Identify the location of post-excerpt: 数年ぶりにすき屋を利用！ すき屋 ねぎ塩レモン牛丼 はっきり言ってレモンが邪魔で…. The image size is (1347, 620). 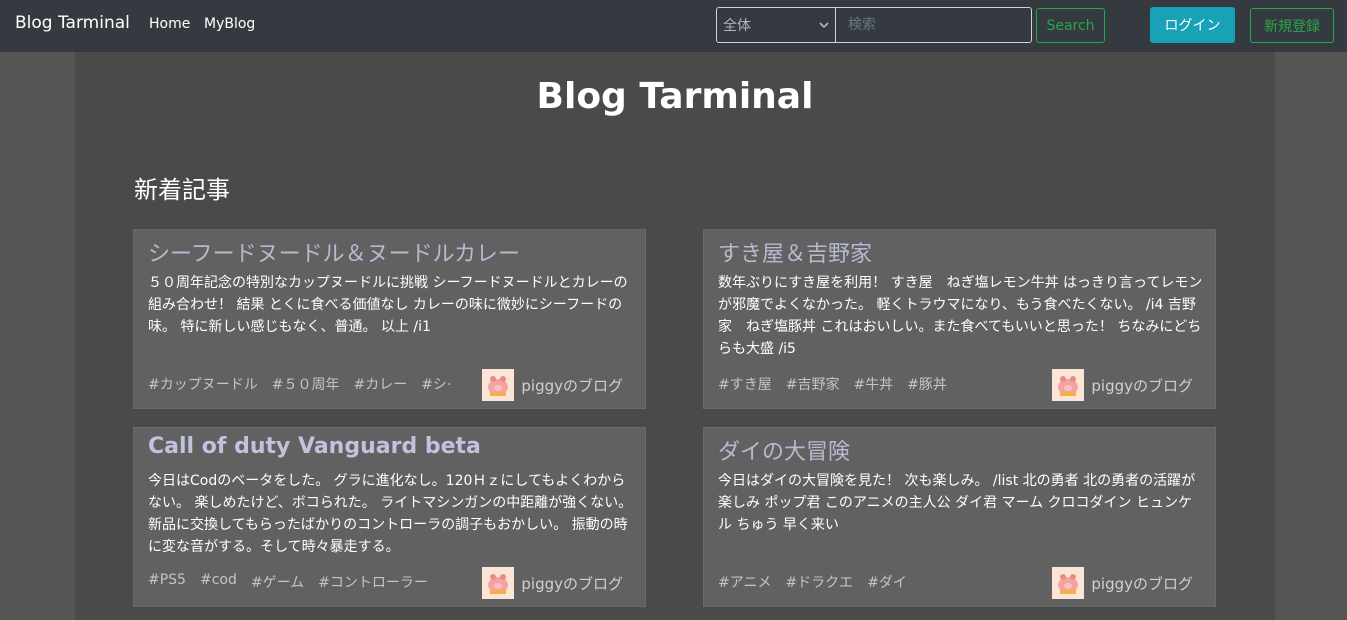
(960, 316).